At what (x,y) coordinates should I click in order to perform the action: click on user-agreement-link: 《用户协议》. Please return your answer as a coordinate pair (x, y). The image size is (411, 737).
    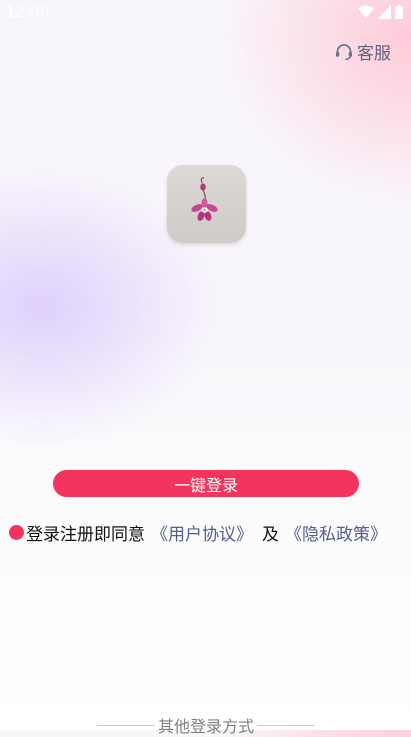
    Looking at the image, I should click on (202, 532).